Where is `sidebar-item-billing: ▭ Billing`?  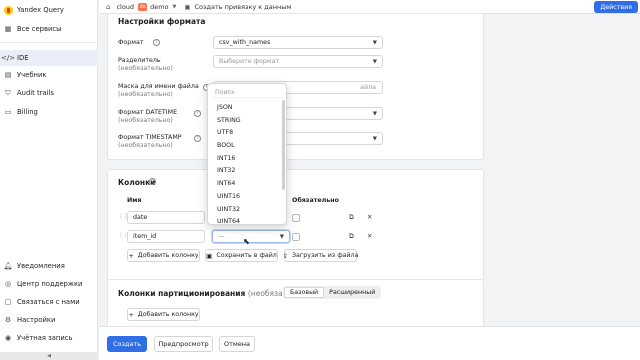 sidebar-item-billing: ▭ Billing is located at coordinates (49, 112).